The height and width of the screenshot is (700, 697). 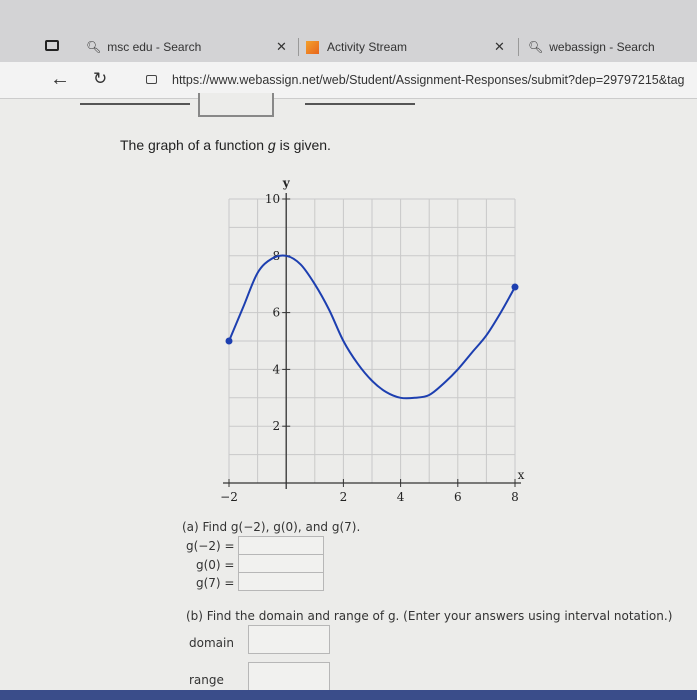 I want to click on bottom-strip, so click(x=348, y=695).